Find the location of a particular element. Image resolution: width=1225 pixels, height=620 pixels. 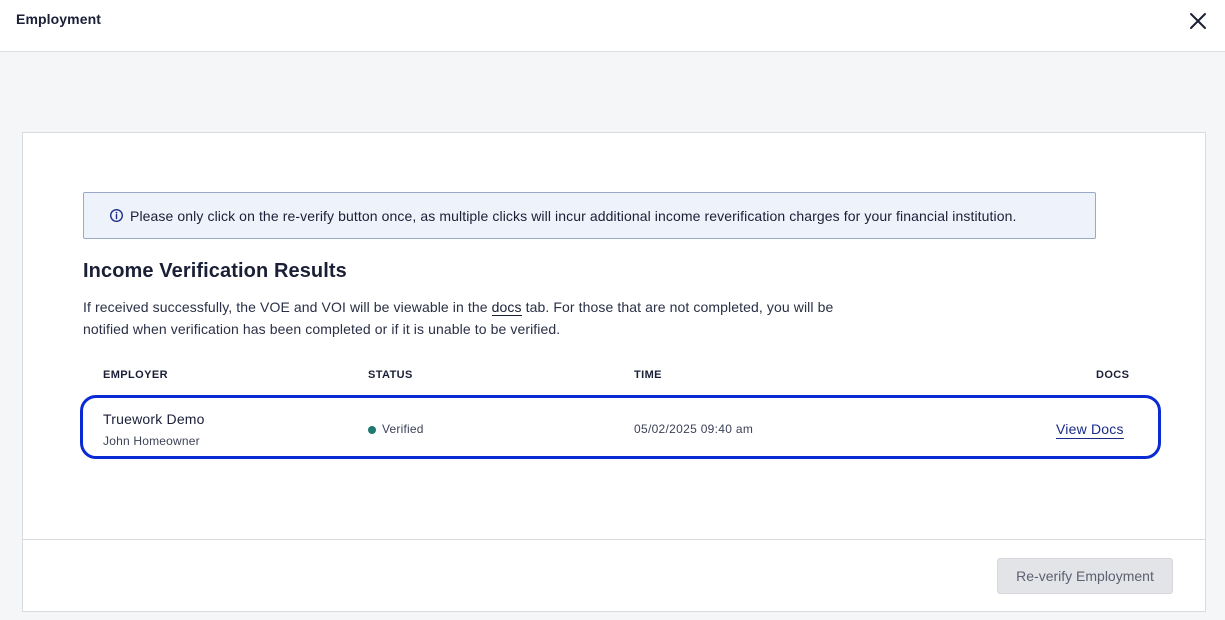

verification-time: 05/02/2025 09:40 am is located at coordinates (694, 429).